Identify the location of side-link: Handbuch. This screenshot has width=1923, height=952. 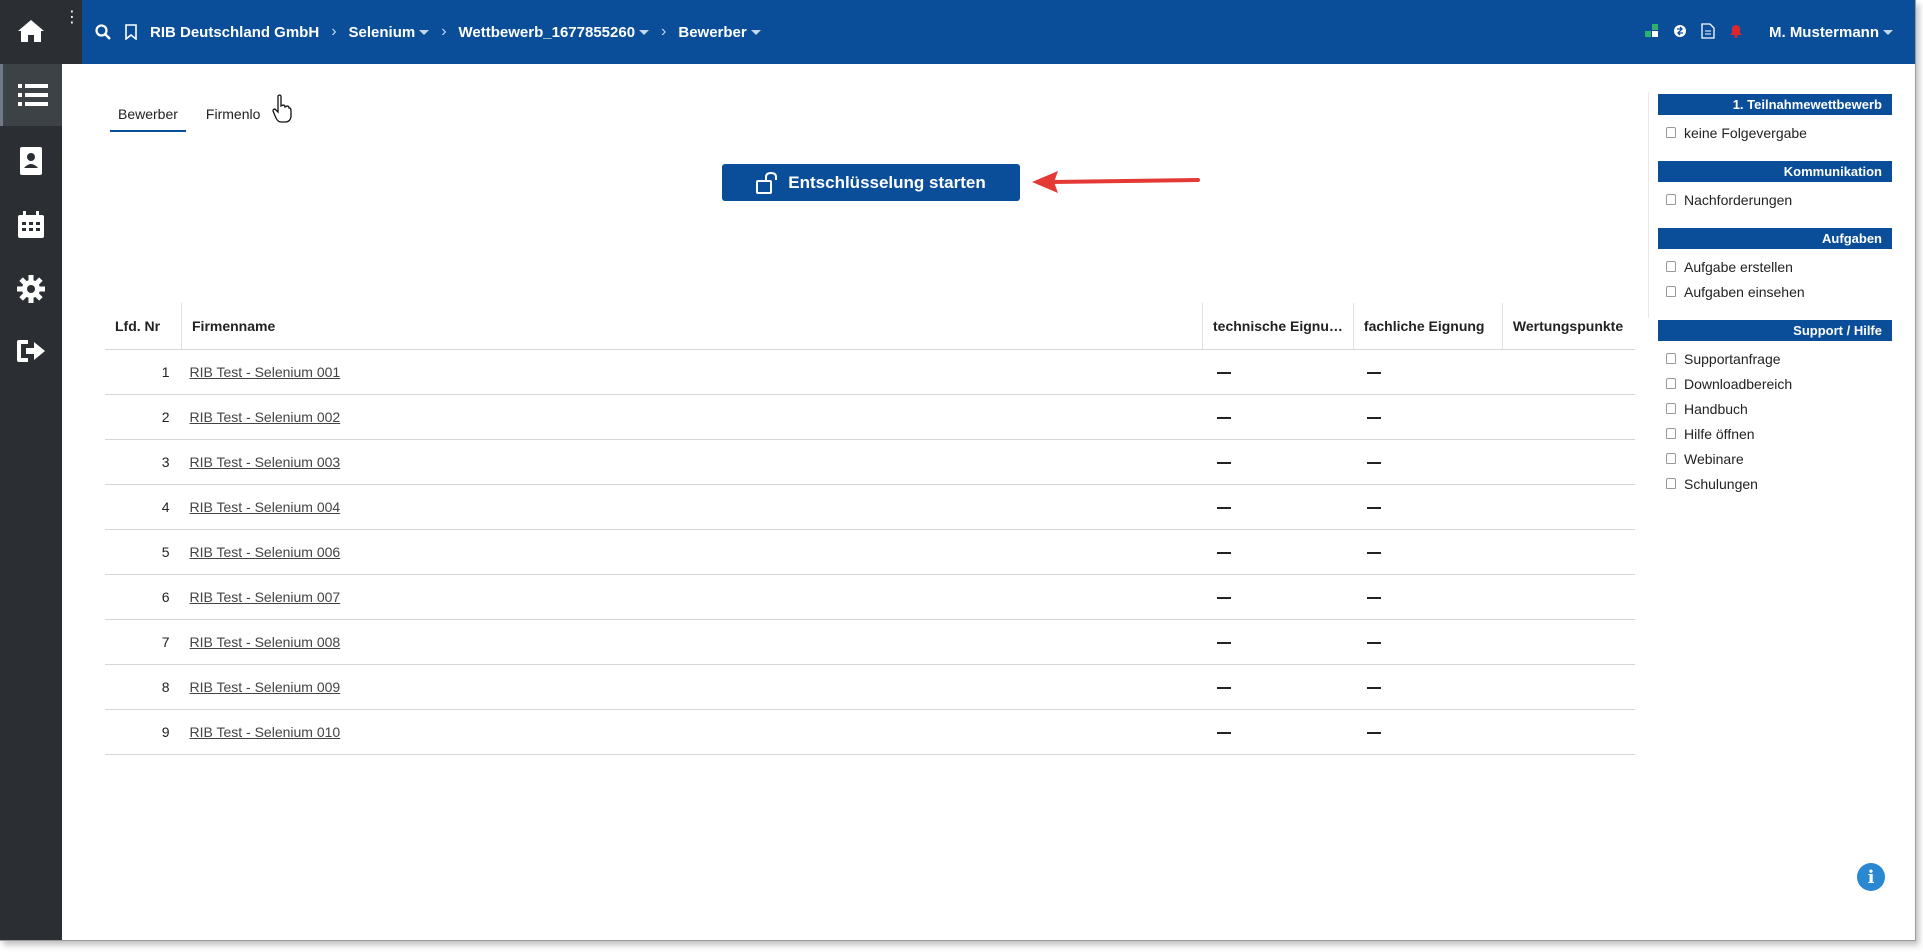
(1775, 408).